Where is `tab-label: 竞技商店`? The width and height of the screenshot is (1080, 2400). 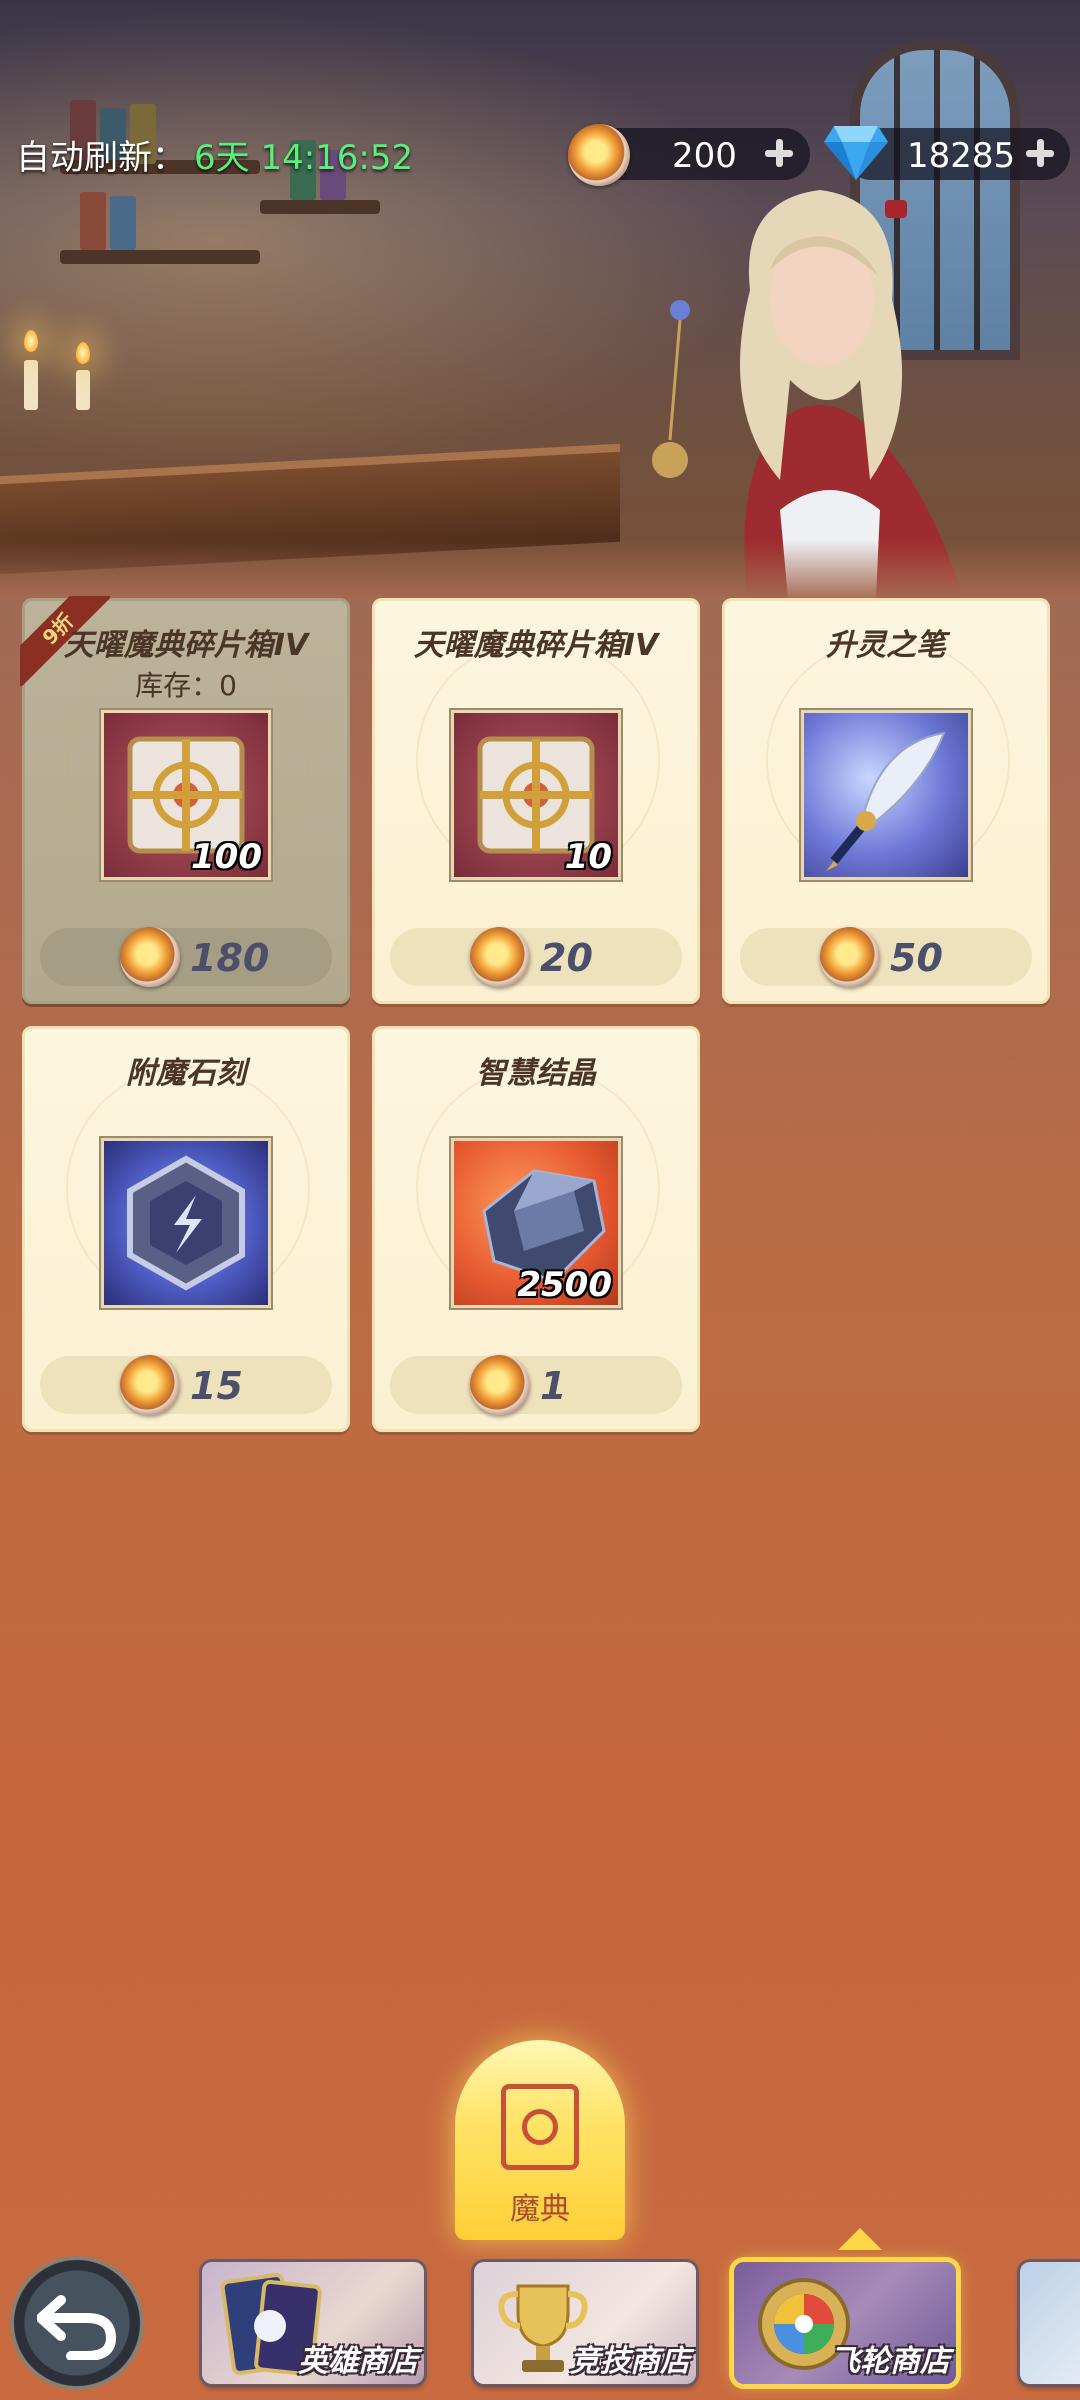
tab-label: 竞技商店 is located at coordinates (630, 2361).